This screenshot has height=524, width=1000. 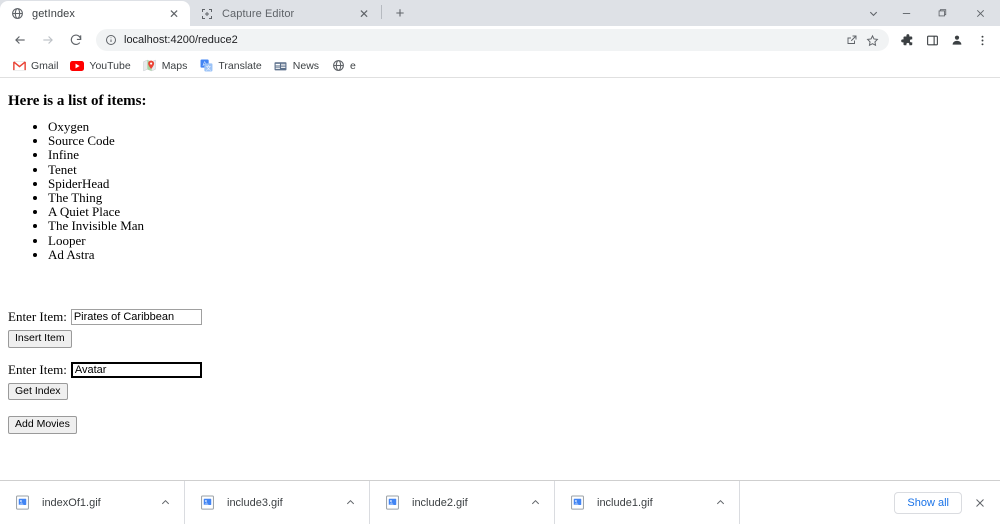 I want to click on bookmark-translate: A 文 Translate, so click(x=230, y=66).